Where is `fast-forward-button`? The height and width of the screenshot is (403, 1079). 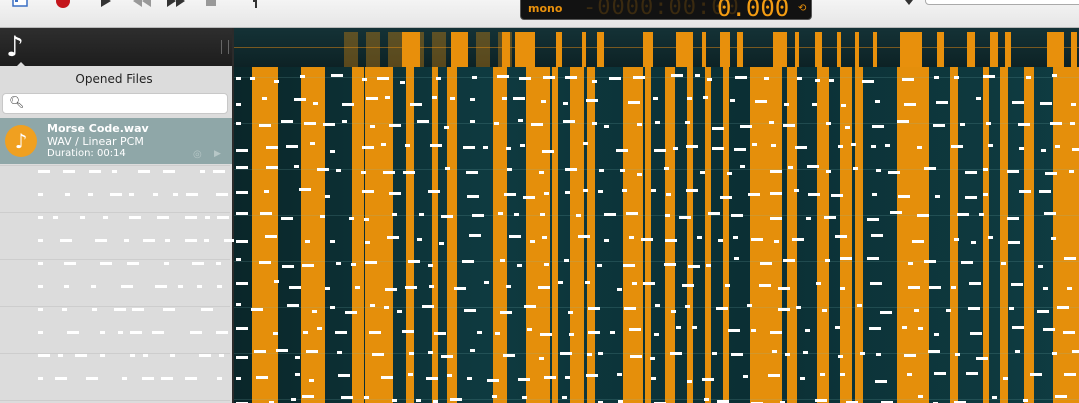 fast-forward-button is located at coordinates (176, 5).